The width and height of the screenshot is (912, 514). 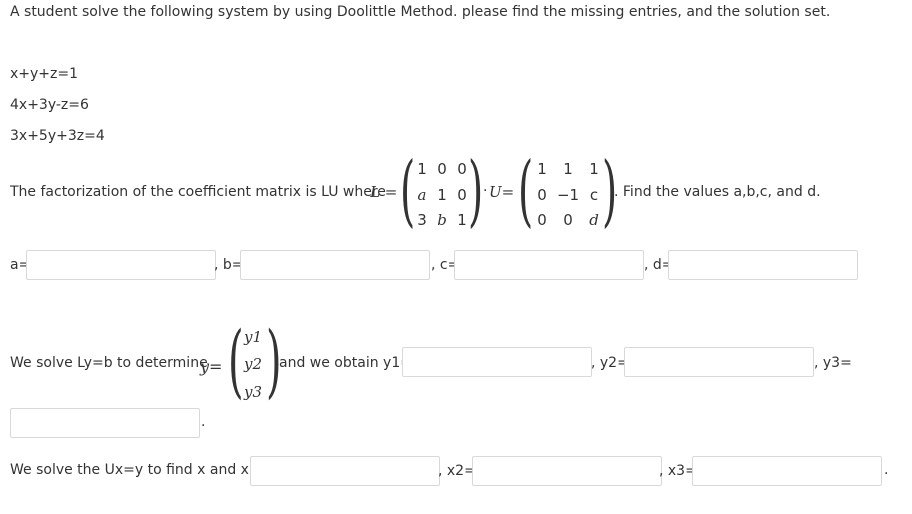 What do you see at coordinates (140, 470) in the screenshot?
I see `ux-text: We solve the Ux=y to find x and x1=` at bounding box center [140, 470].